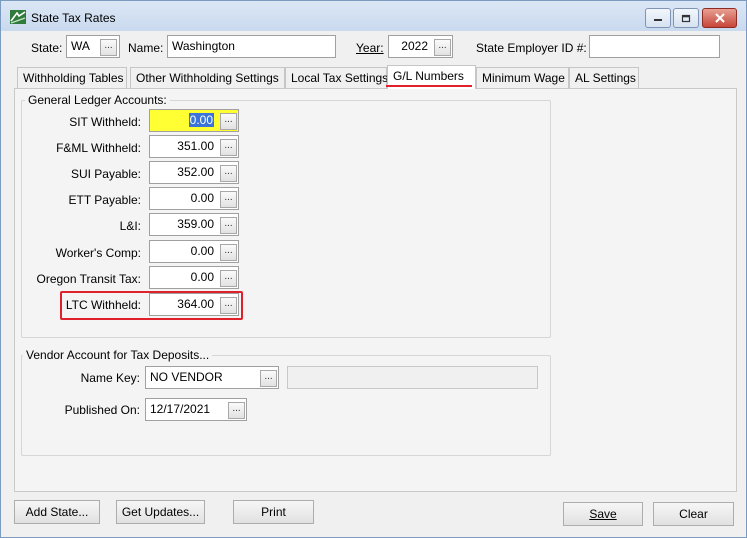  Describe the element at coordinates (522, 77) in the screenshot. I see `tab-minimum-wage: Minimum Wage` at that location.